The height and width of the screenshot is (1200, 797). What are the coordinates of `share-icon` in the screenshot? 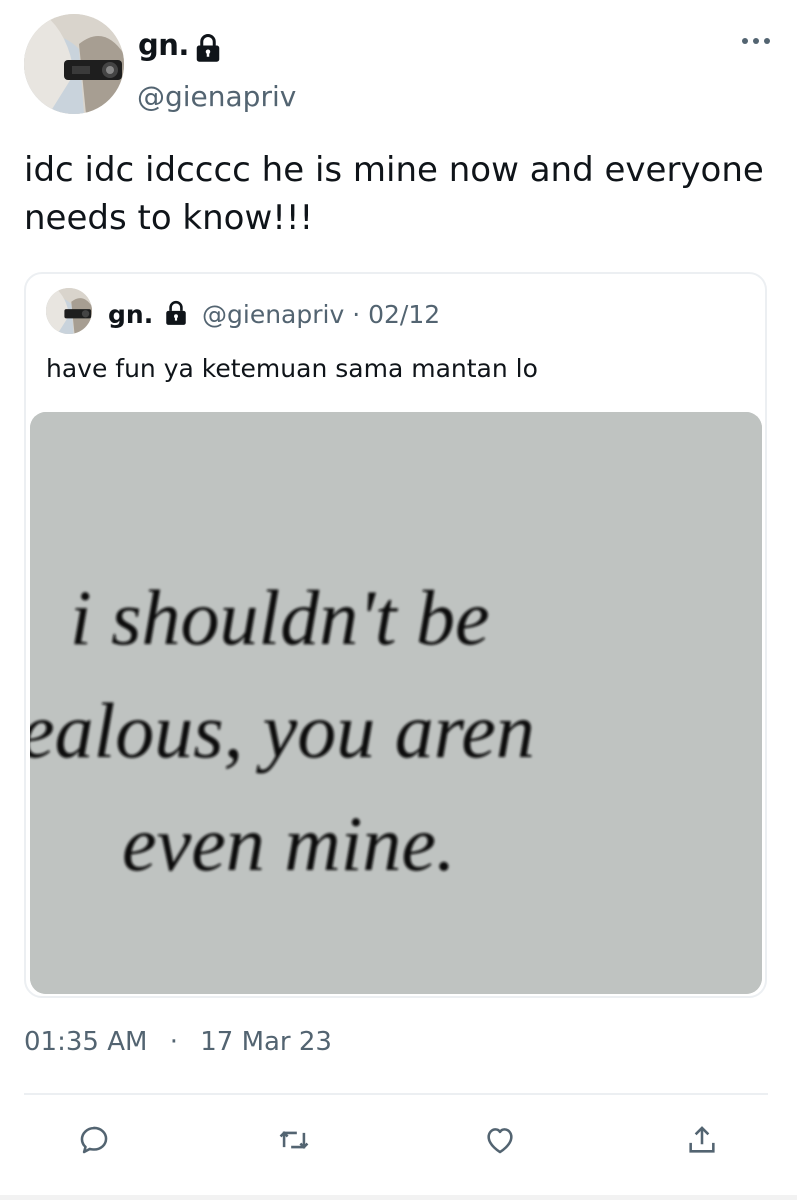 It's located at (702, 1139).